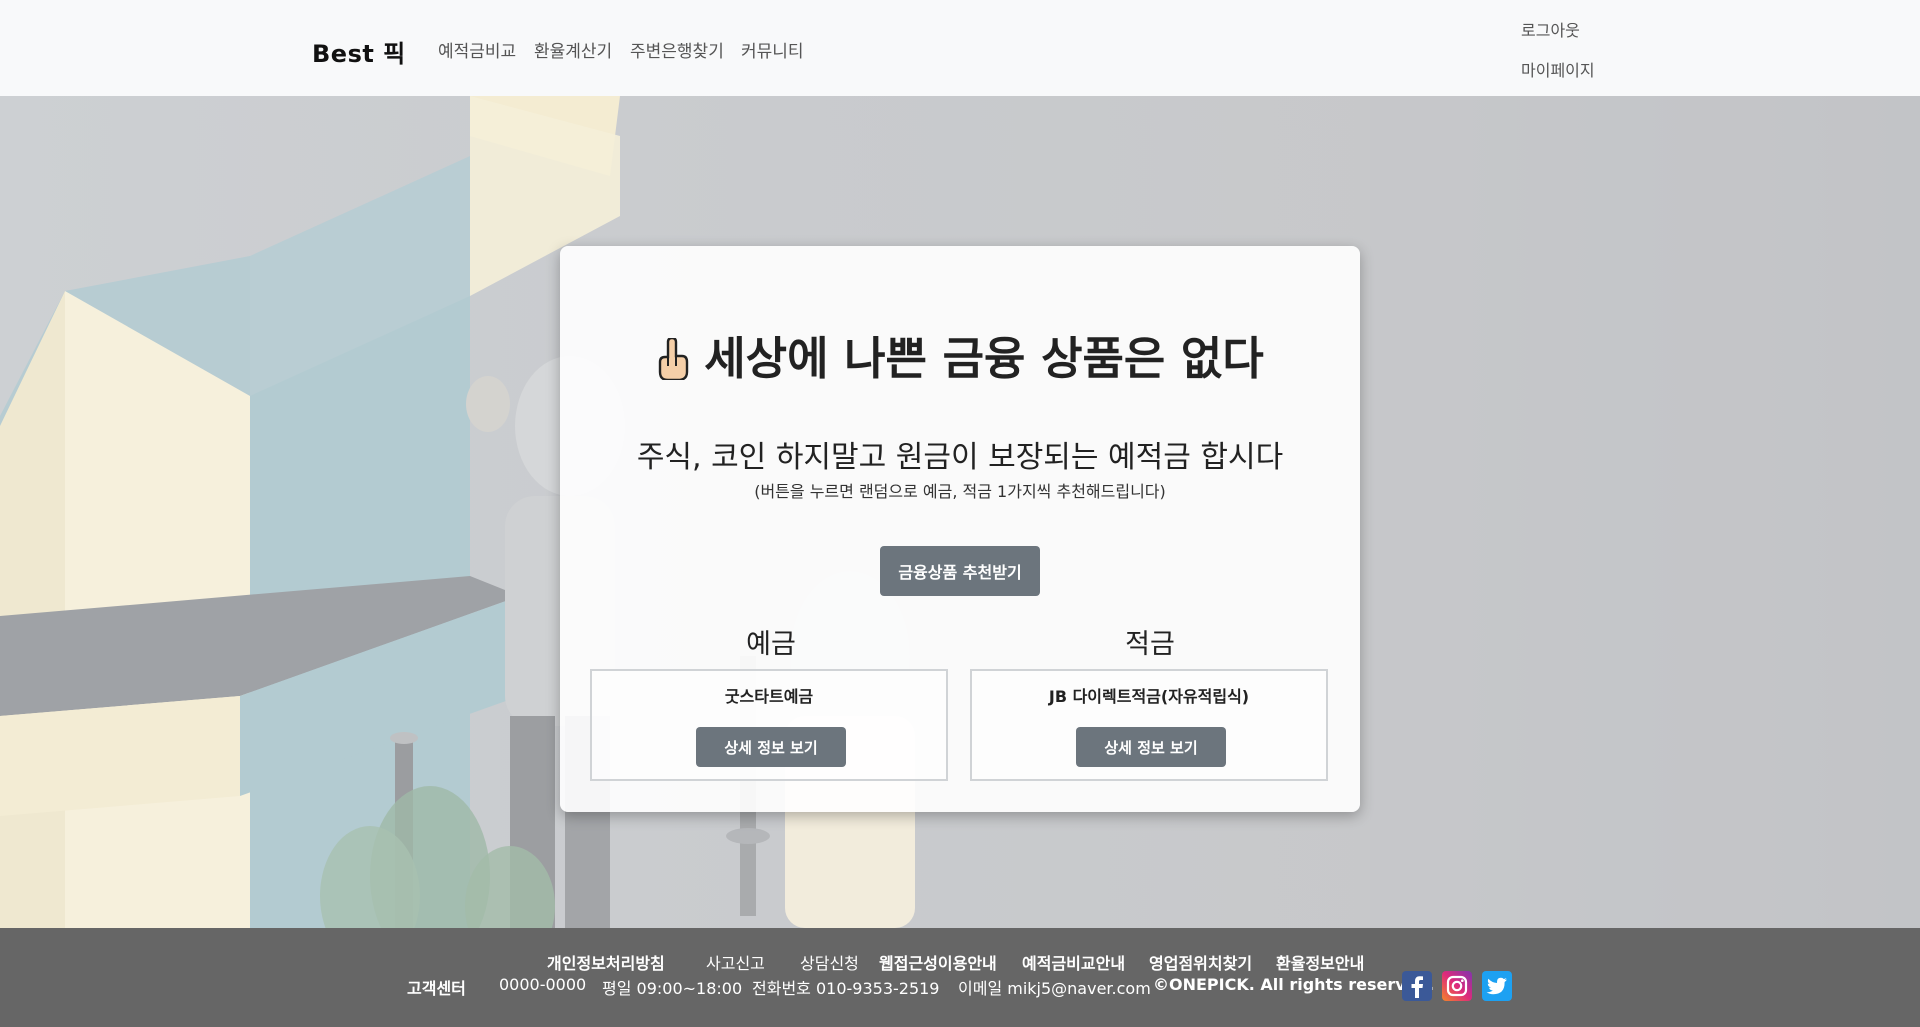 The width and height of the screenshot is (1920, 1027). I want to click on deposit-detail-button: 상세 정보 보기, so click(771, 747).